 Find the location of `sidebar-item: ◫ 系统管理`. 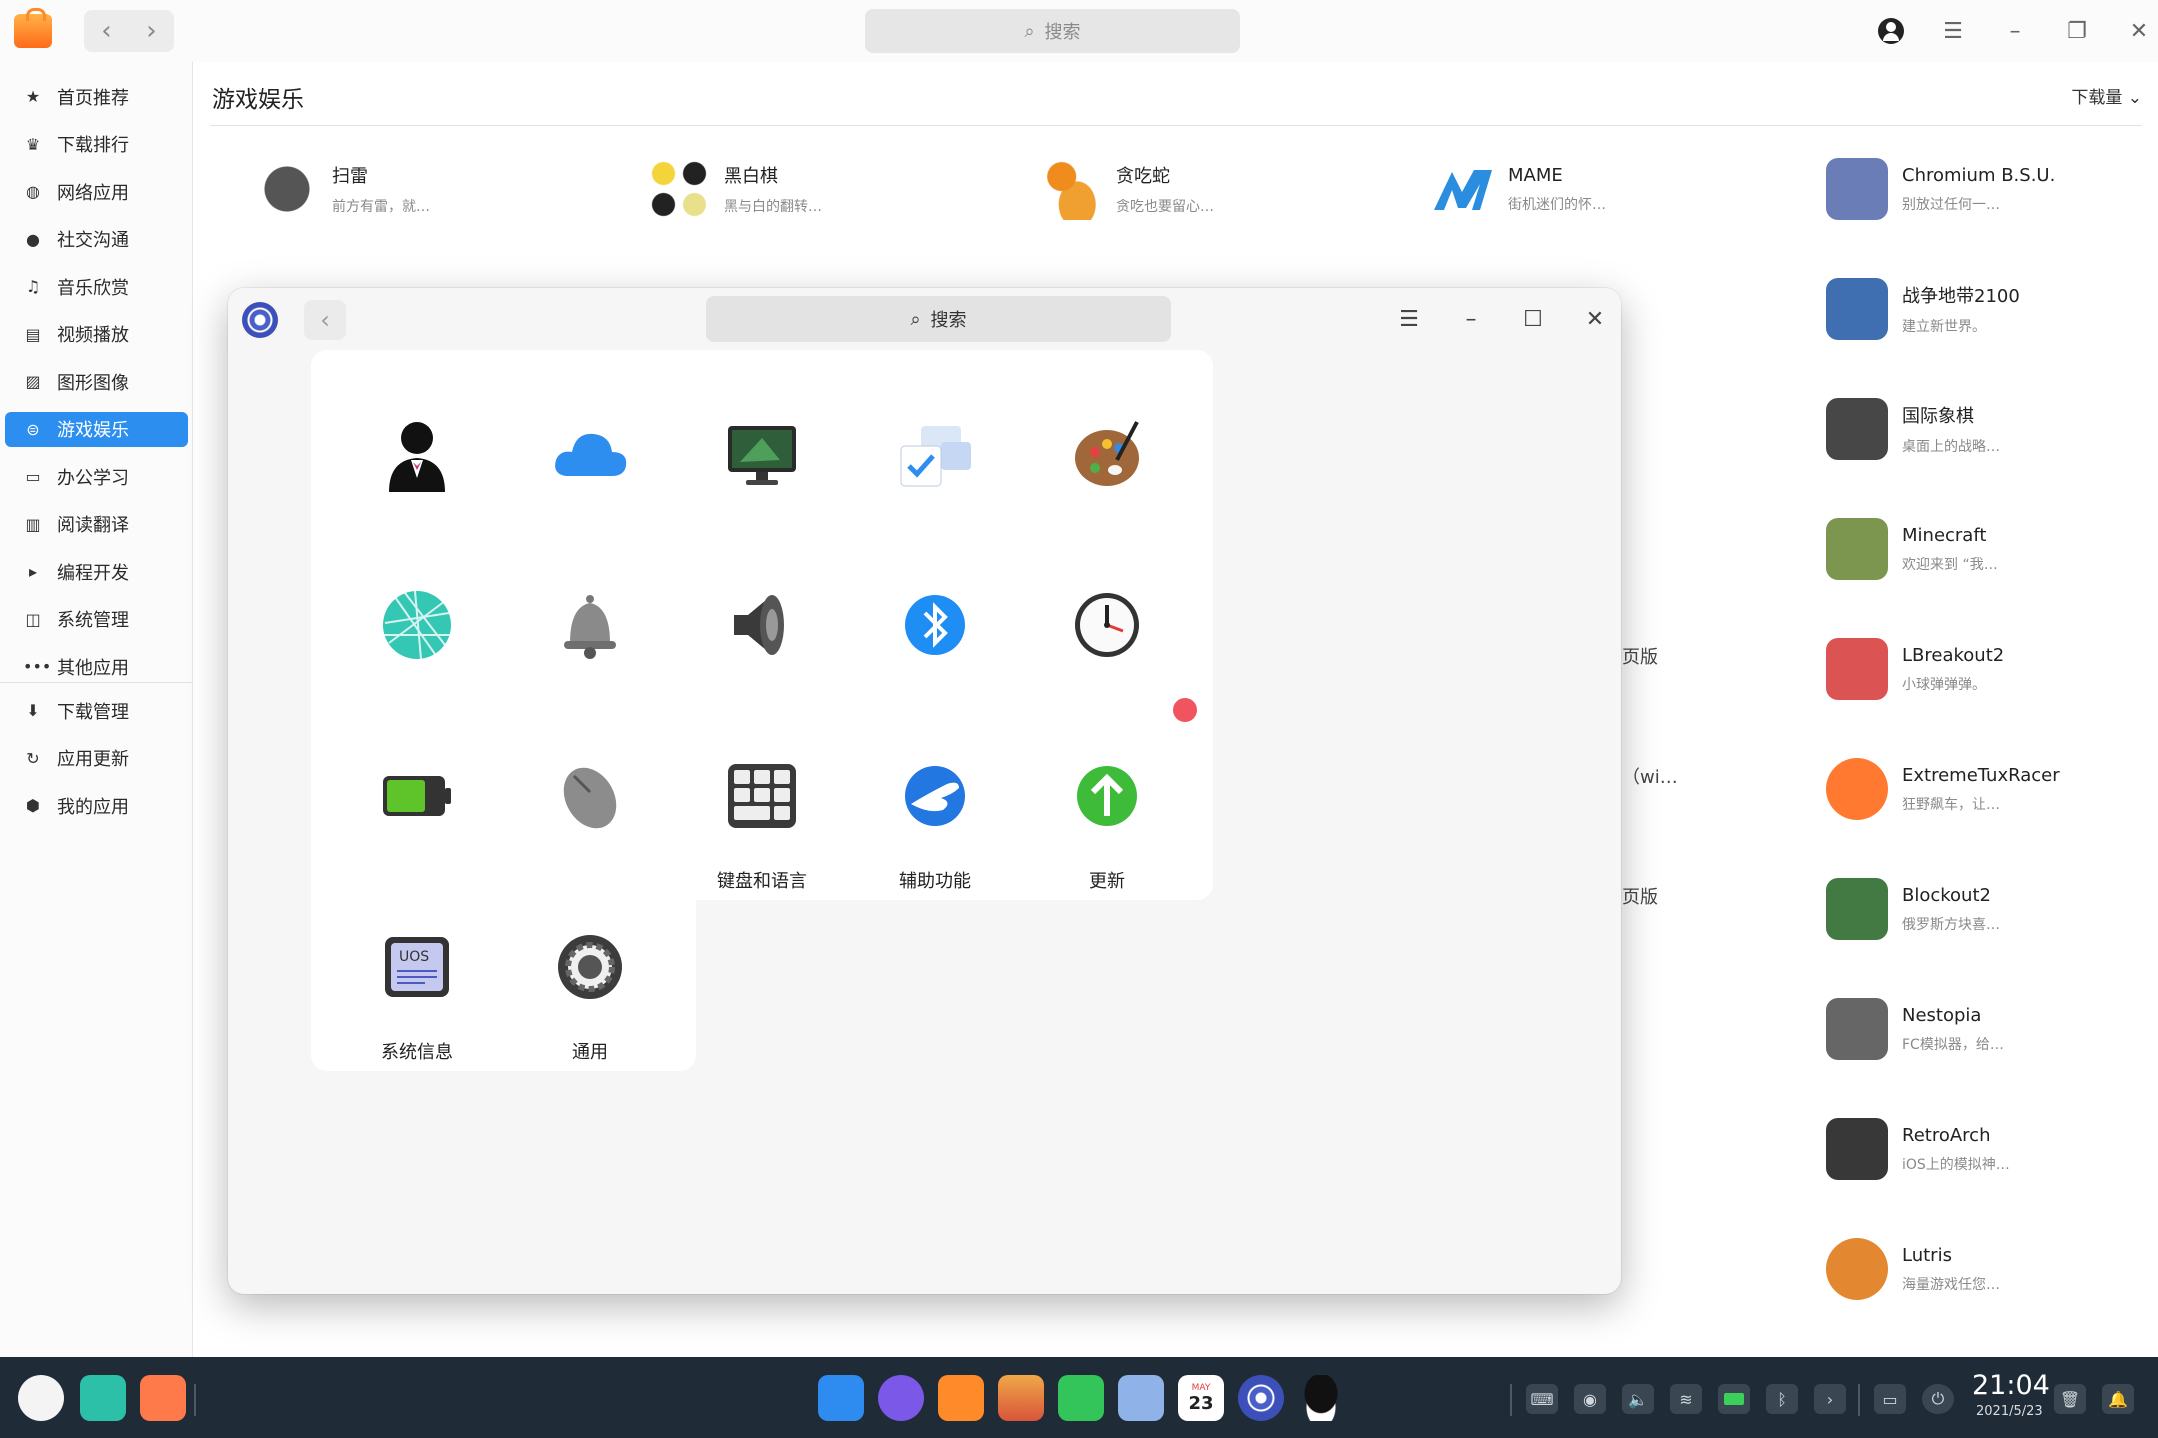

sidebar-item: ◫ 系统管理 is located at coordinates (96, 619).